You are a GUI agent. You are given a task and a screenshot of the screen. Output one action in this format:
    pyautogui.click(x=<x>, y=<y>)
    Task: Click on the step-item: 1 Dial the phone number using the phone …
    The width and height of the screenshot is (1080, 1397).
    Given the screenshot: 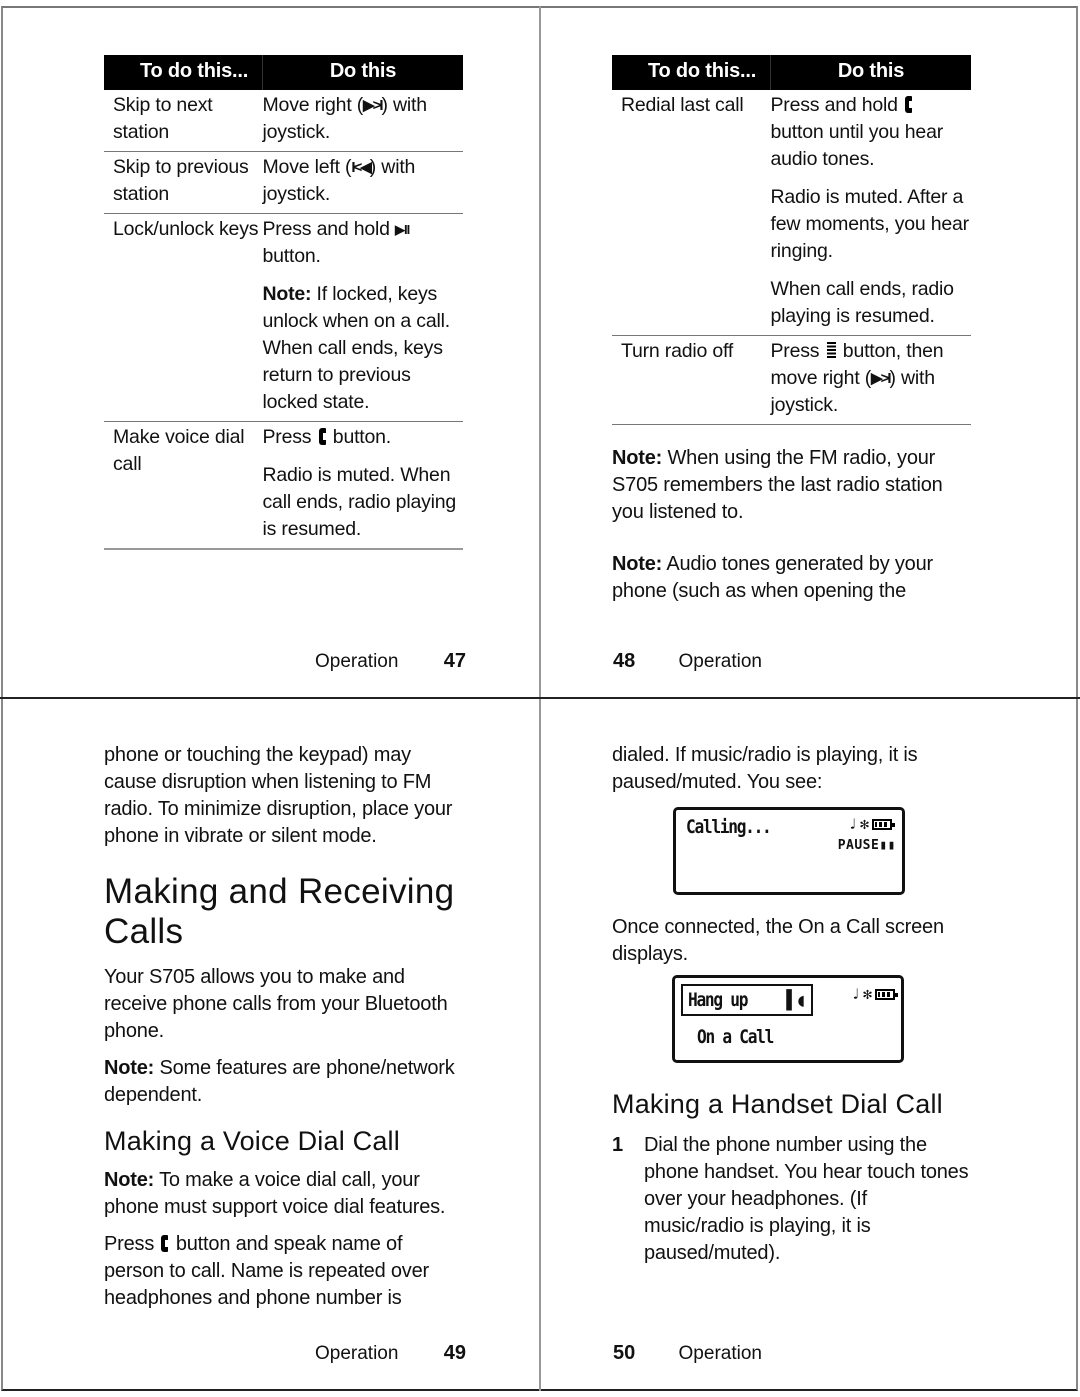 What is the action you would take?
    pyautogui.click(x=792, y=1199)
    